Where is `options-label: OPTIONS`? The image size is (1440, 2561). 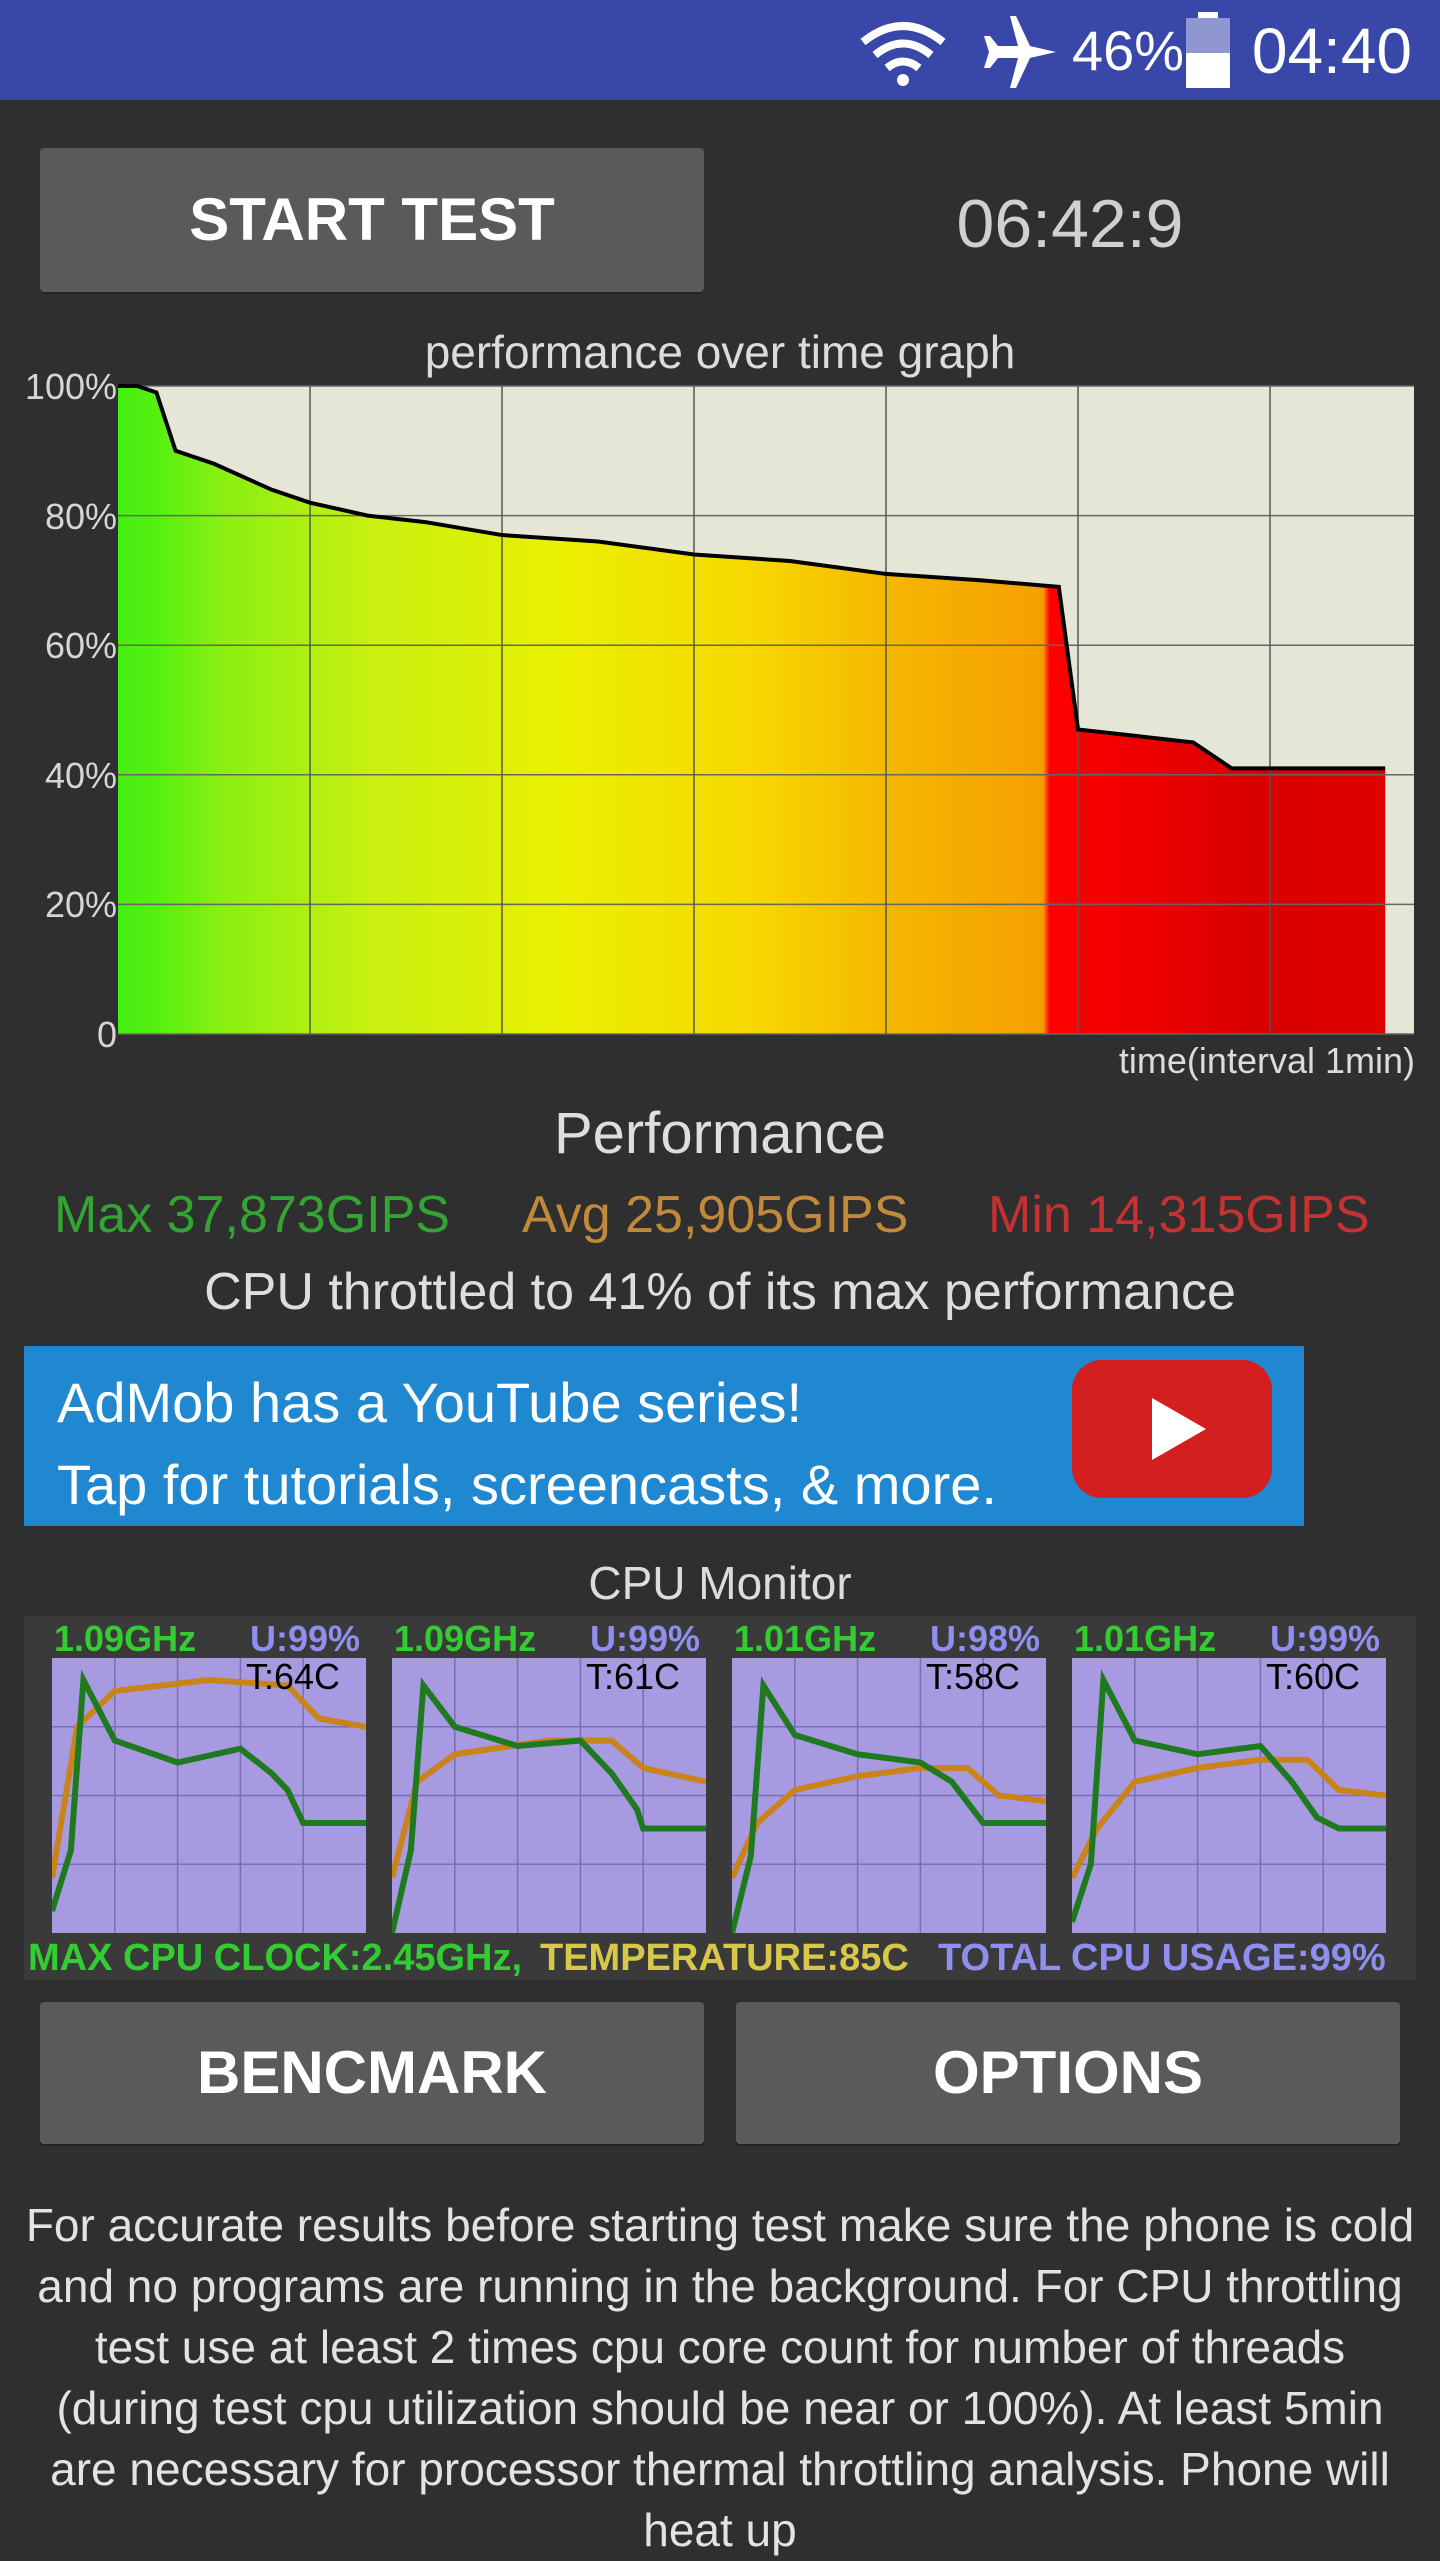
options-label: OPTIONS is located at coordinates (1068, 2072).